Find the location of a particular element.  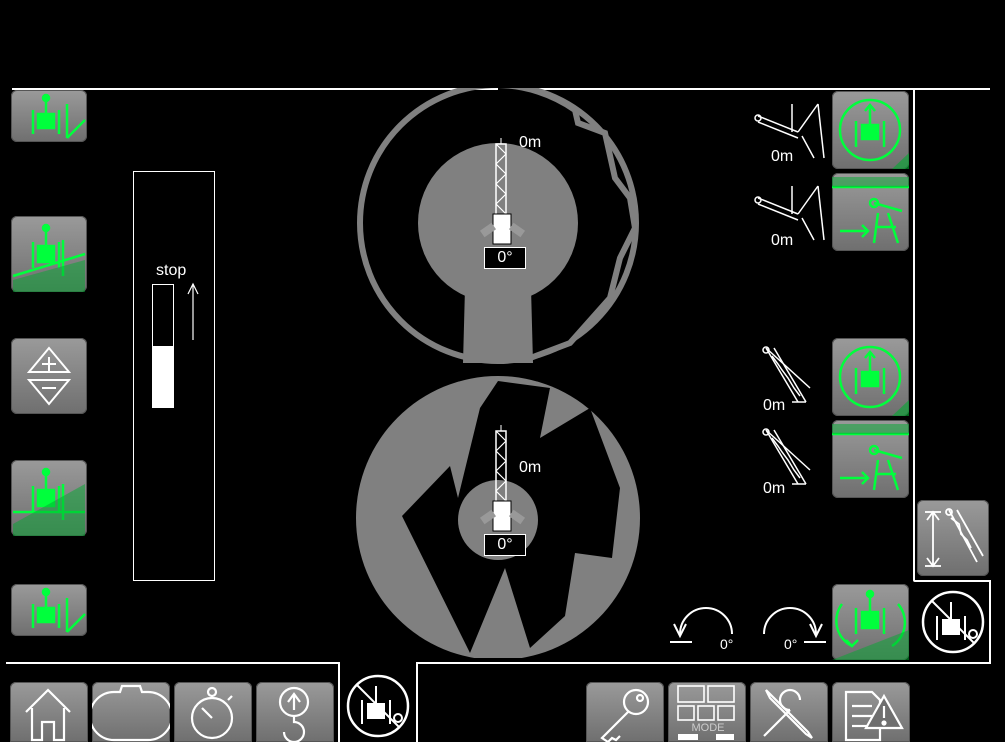

upper-row1-distance: 0m is located at coordinates (782, 156).